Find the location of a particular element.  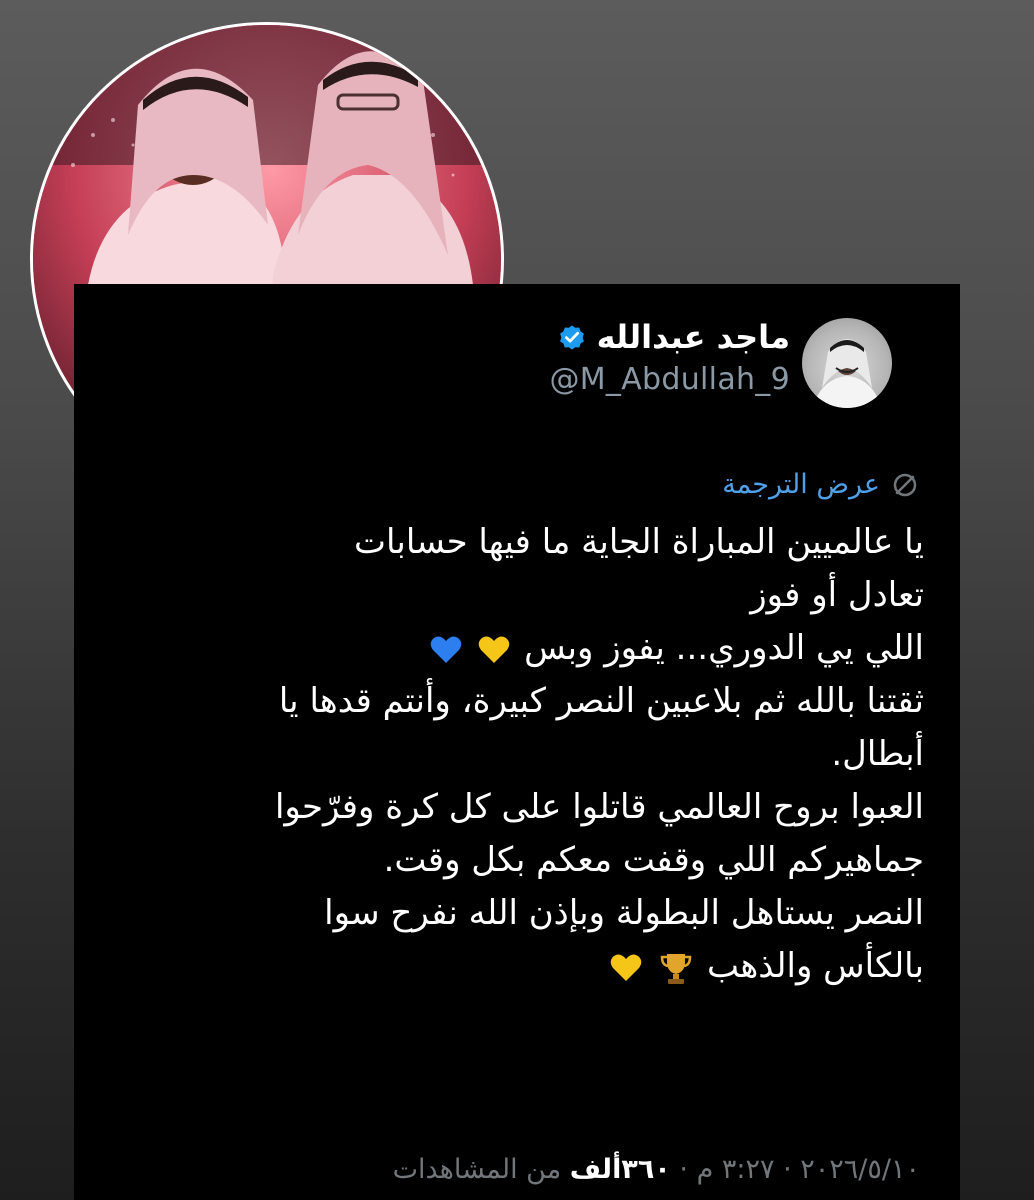

translate-icon is located at coordinates (905, 484).